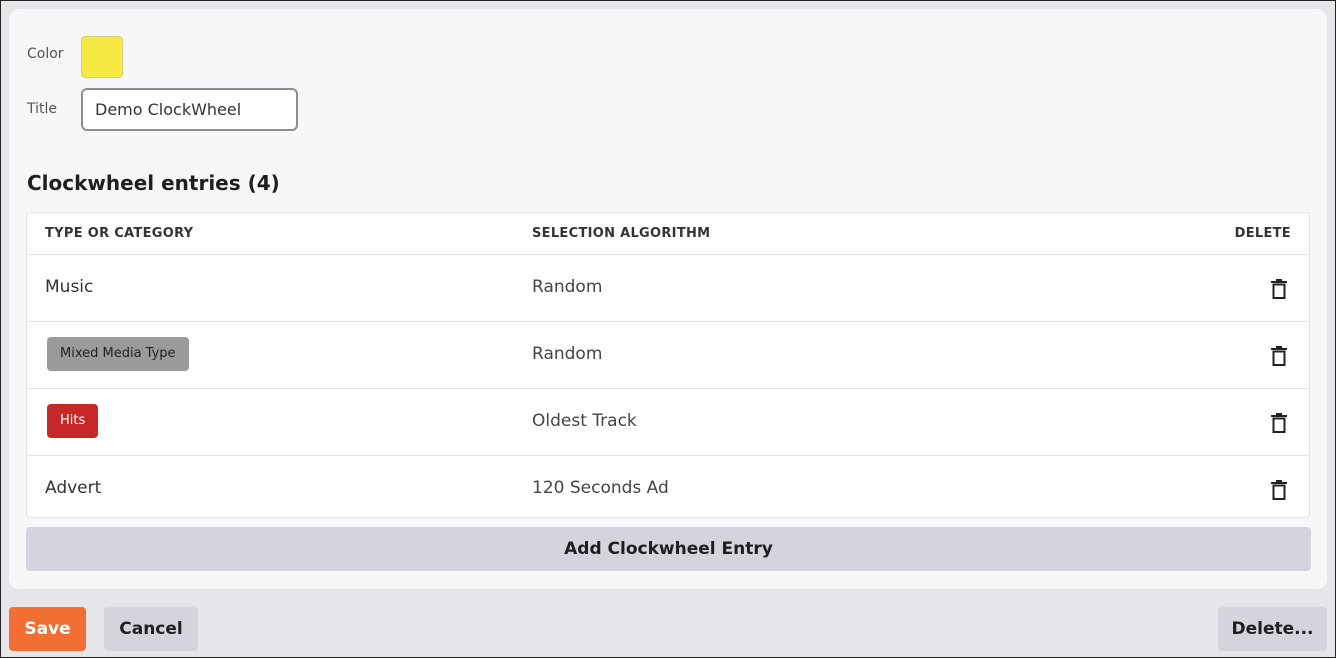 The height and width of the screenshot is (658, 1336). Describe the element at coordinates (119, 233) in the screenshot. I see `column-header-type: TYPE OR CATEGORY` at that location.